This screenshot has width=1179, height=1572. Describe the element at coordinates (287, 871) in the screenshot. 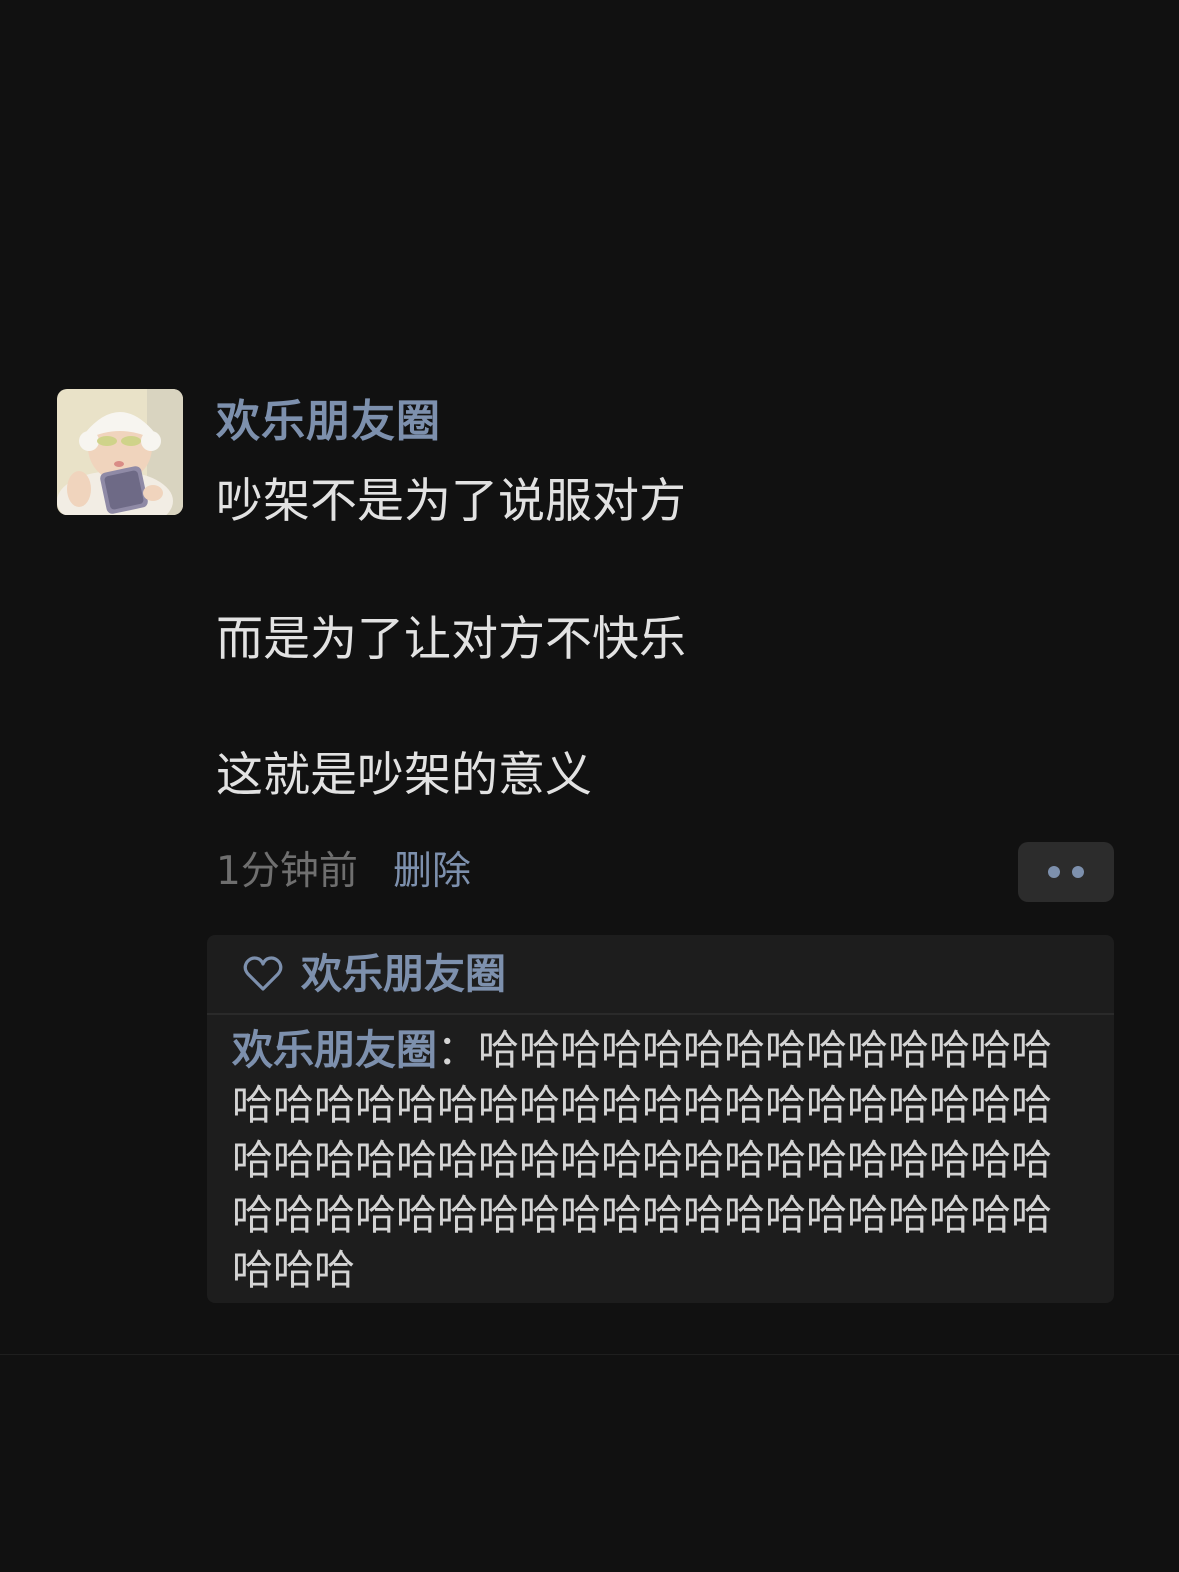

I see `post-timestamp: 1分钟前` at that location.